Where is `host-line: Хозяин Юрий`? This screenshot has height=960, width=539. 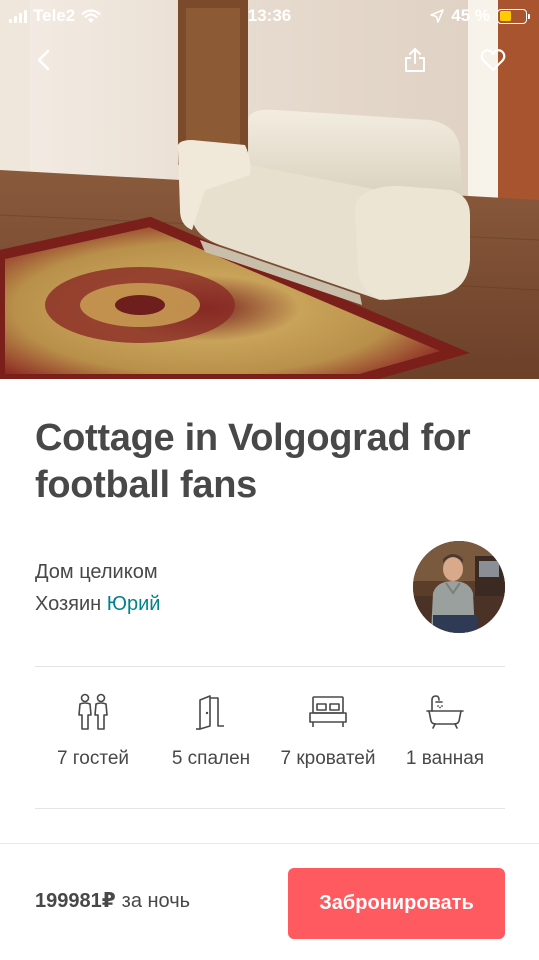 host-line: Хозяин Юрий is located at coordinates (97, 604).